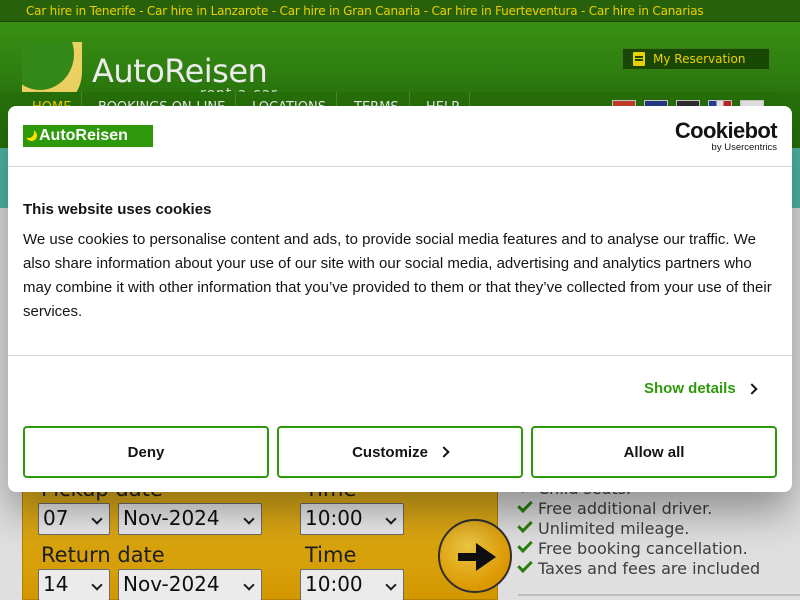 The image size is (800, 600). I want to click on dialog-brand-logo: AutoReisen, so click(88, 136).